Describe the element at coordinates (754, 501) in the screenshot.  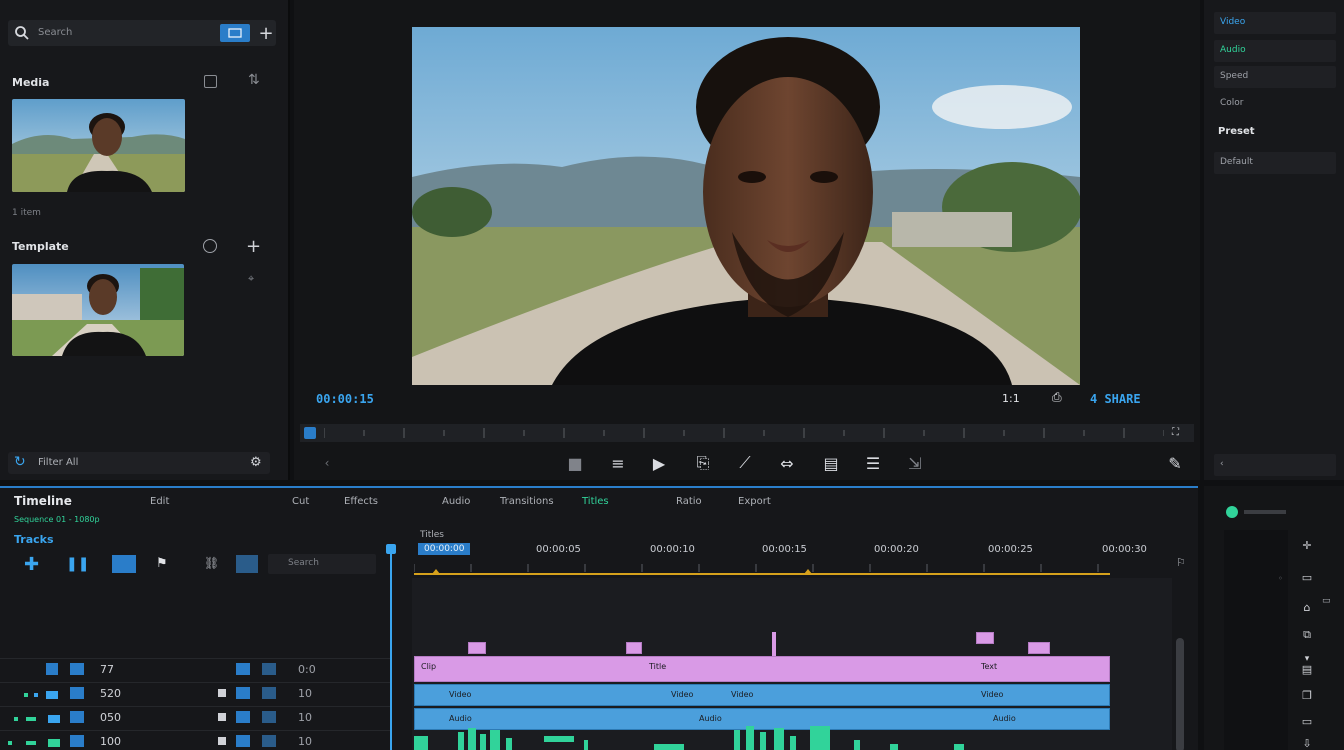
I see `tab-export: Export` at that location.